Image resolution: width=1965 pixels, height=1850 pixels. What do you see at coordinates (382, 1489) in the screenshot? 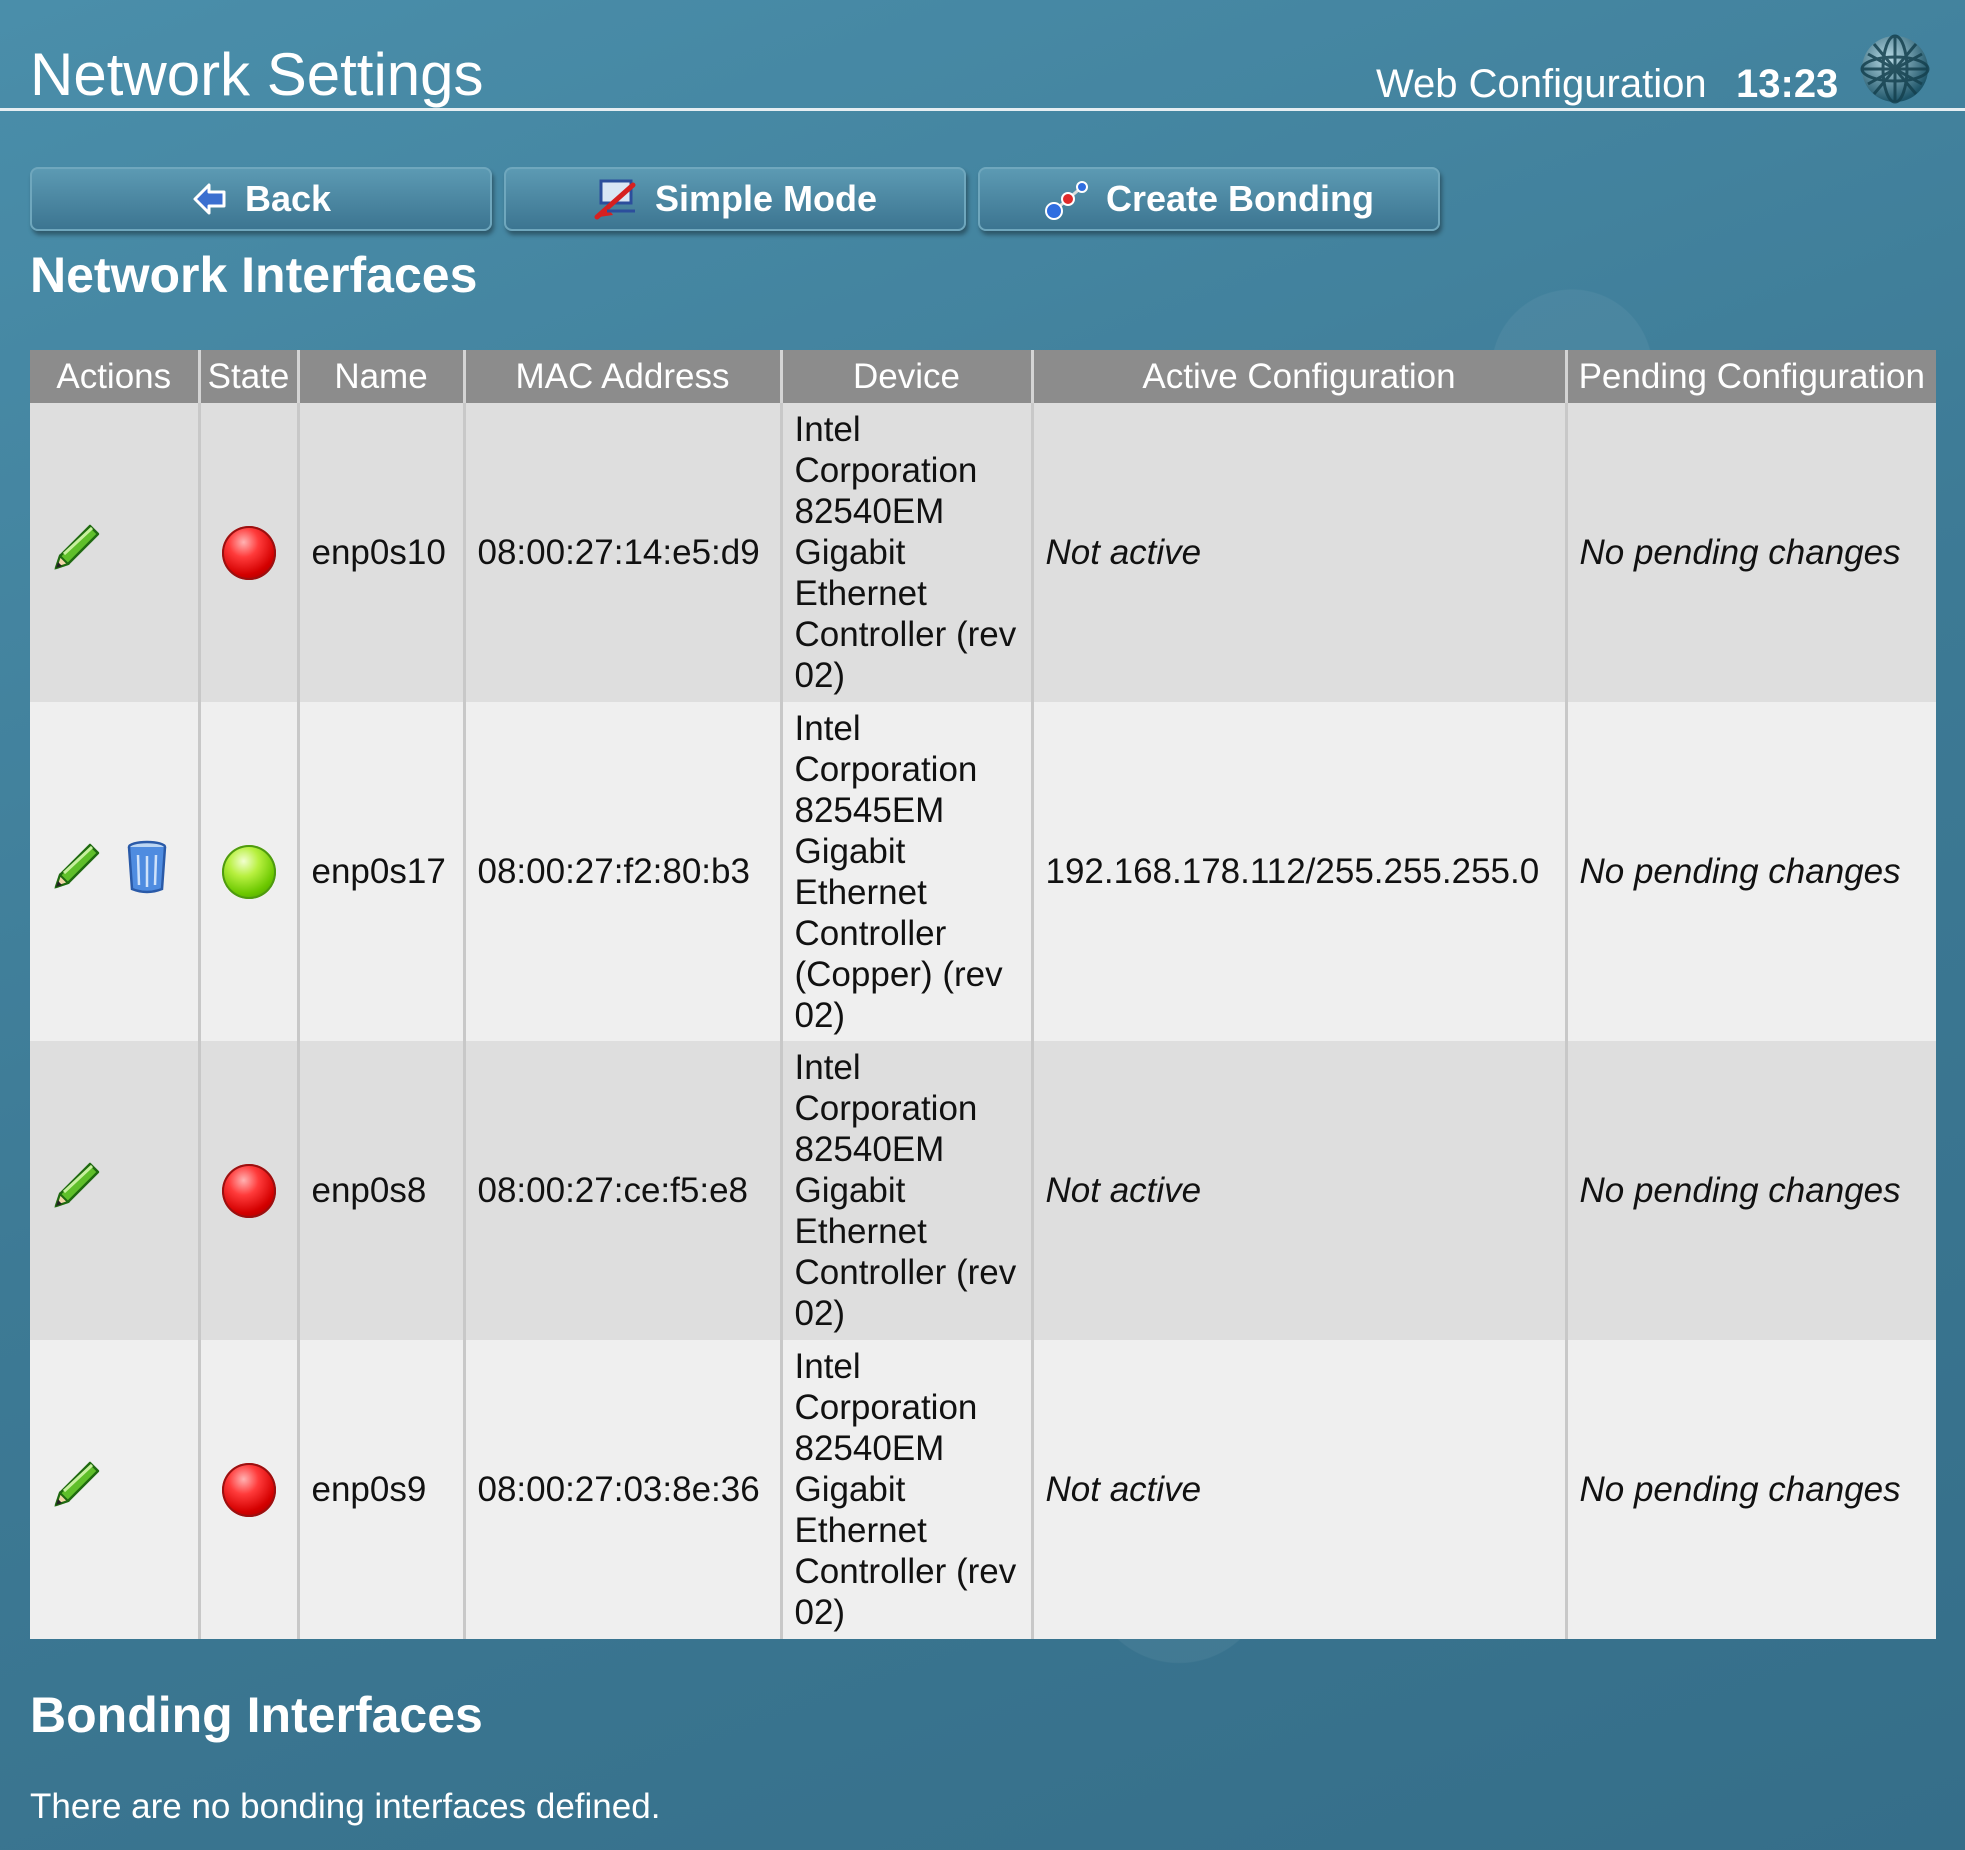
I see `interface-name: enp0s9` at bounding box center [382, 1489].